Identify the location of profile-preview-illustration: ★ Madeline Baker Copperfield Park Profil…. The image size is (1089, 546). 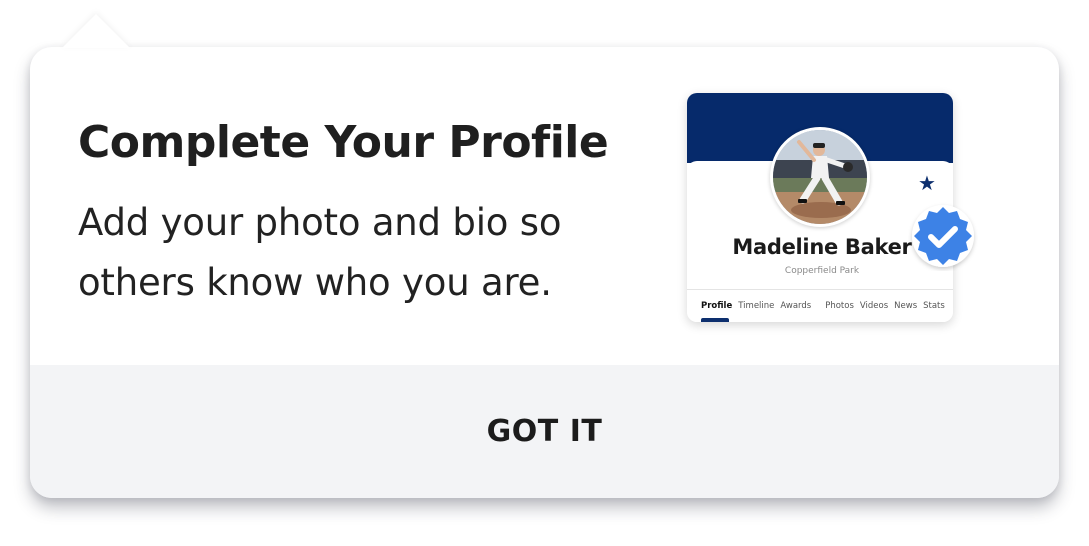
(830, 207).